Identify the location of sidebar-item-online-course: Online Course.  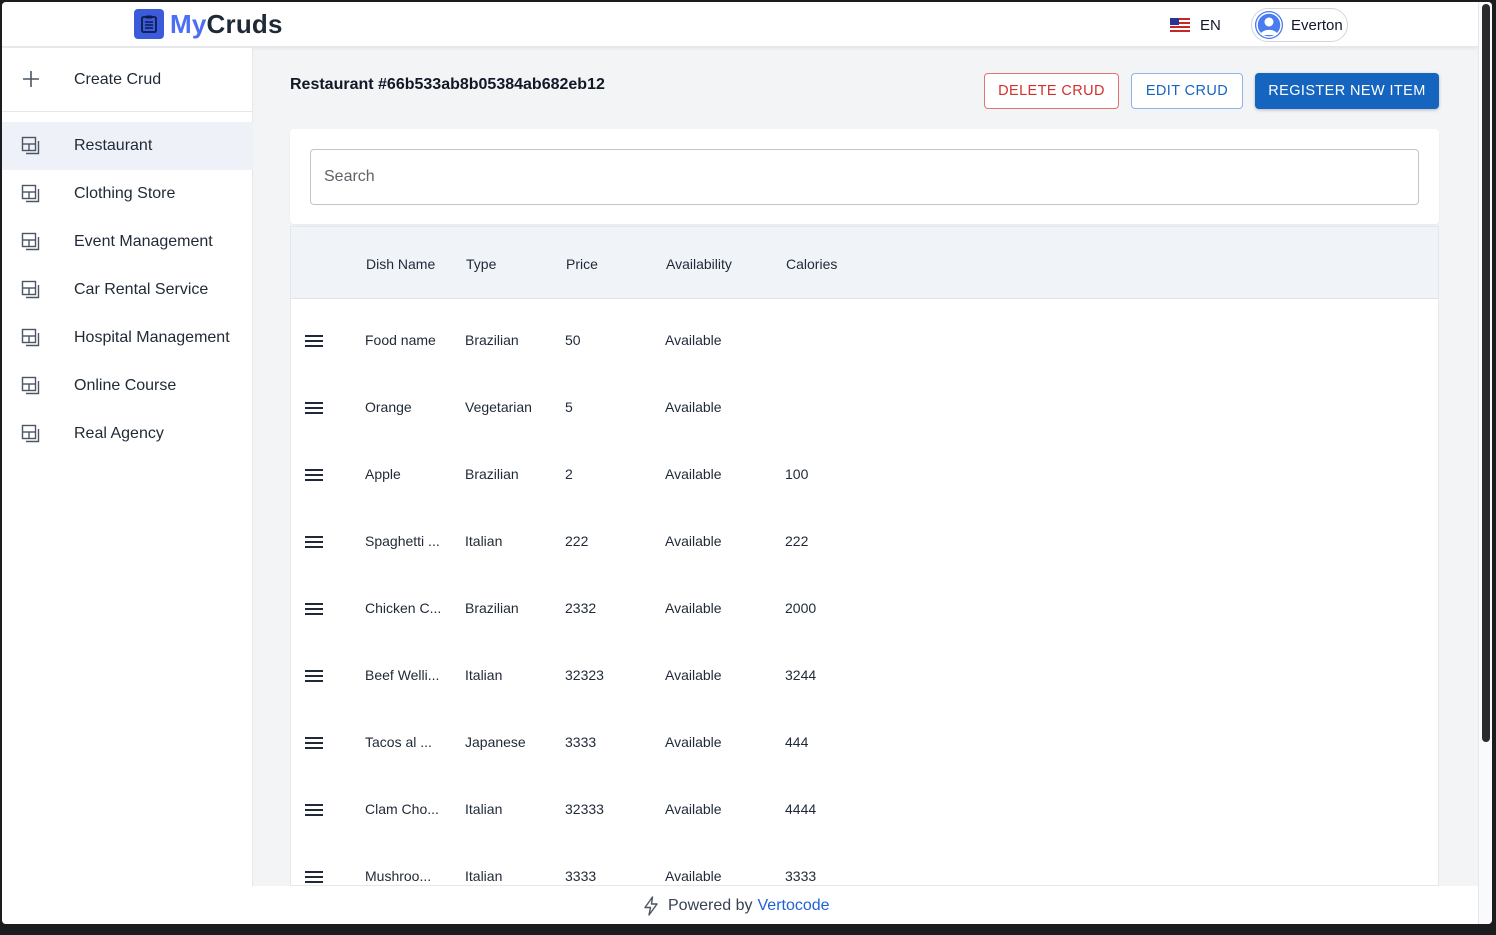
(127, 386).